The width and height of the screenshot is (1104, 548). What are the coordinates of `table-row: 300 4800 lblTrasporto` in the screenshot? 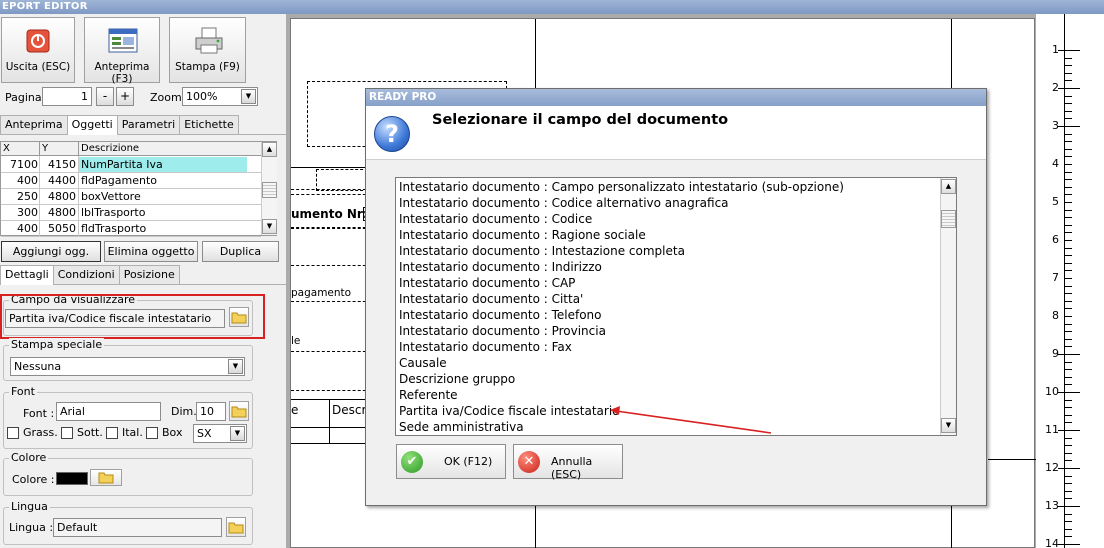 It's located at (131, 213).